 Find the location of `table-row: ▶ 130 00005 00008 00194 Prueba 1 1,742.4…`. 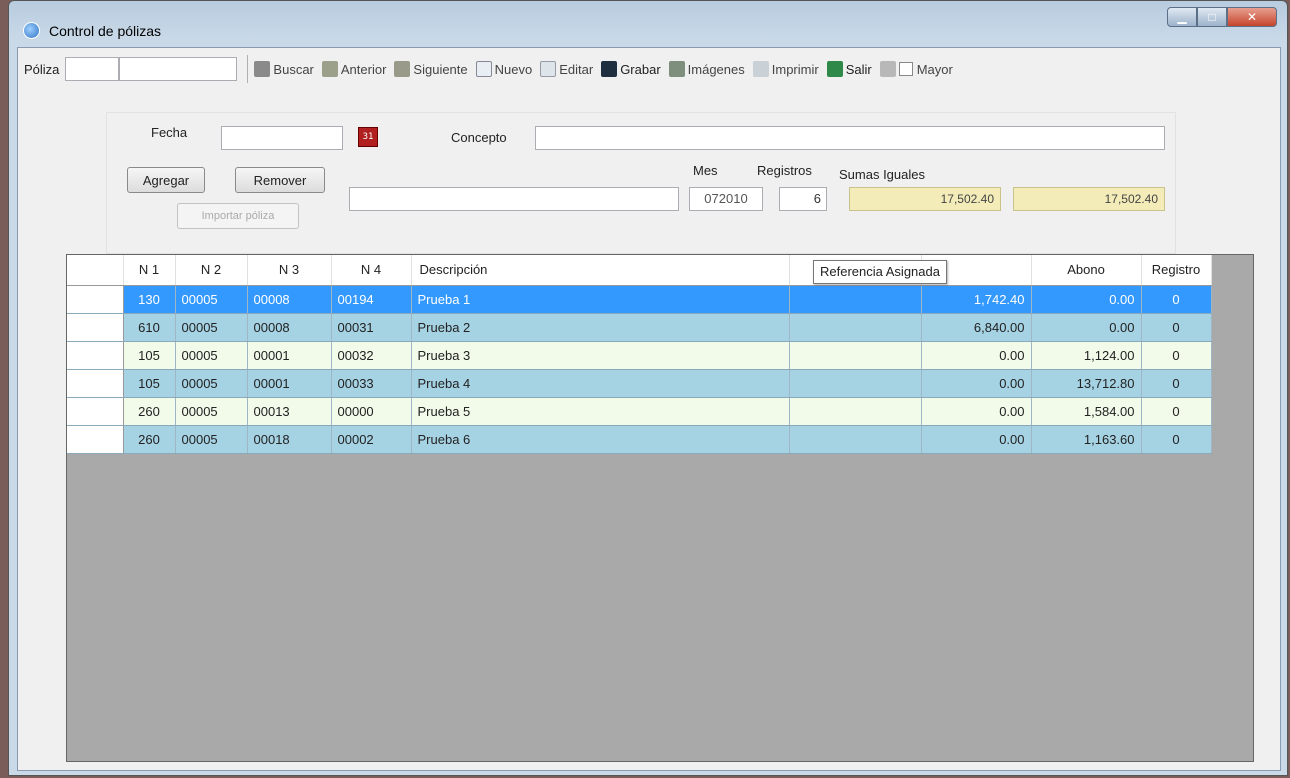

table-row: ▶ 130 00005 00008 00194 Prueba 1 1,742.4… is located at coordinates (639, 299).